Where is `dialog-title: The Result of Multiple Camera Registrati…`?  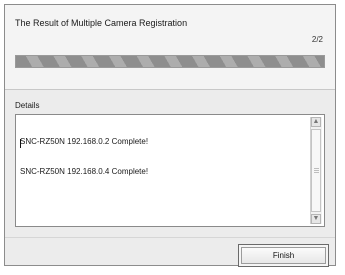
dialog-title: The Result of Multiple Camera Registrati… is located at coordinates (101, 23).